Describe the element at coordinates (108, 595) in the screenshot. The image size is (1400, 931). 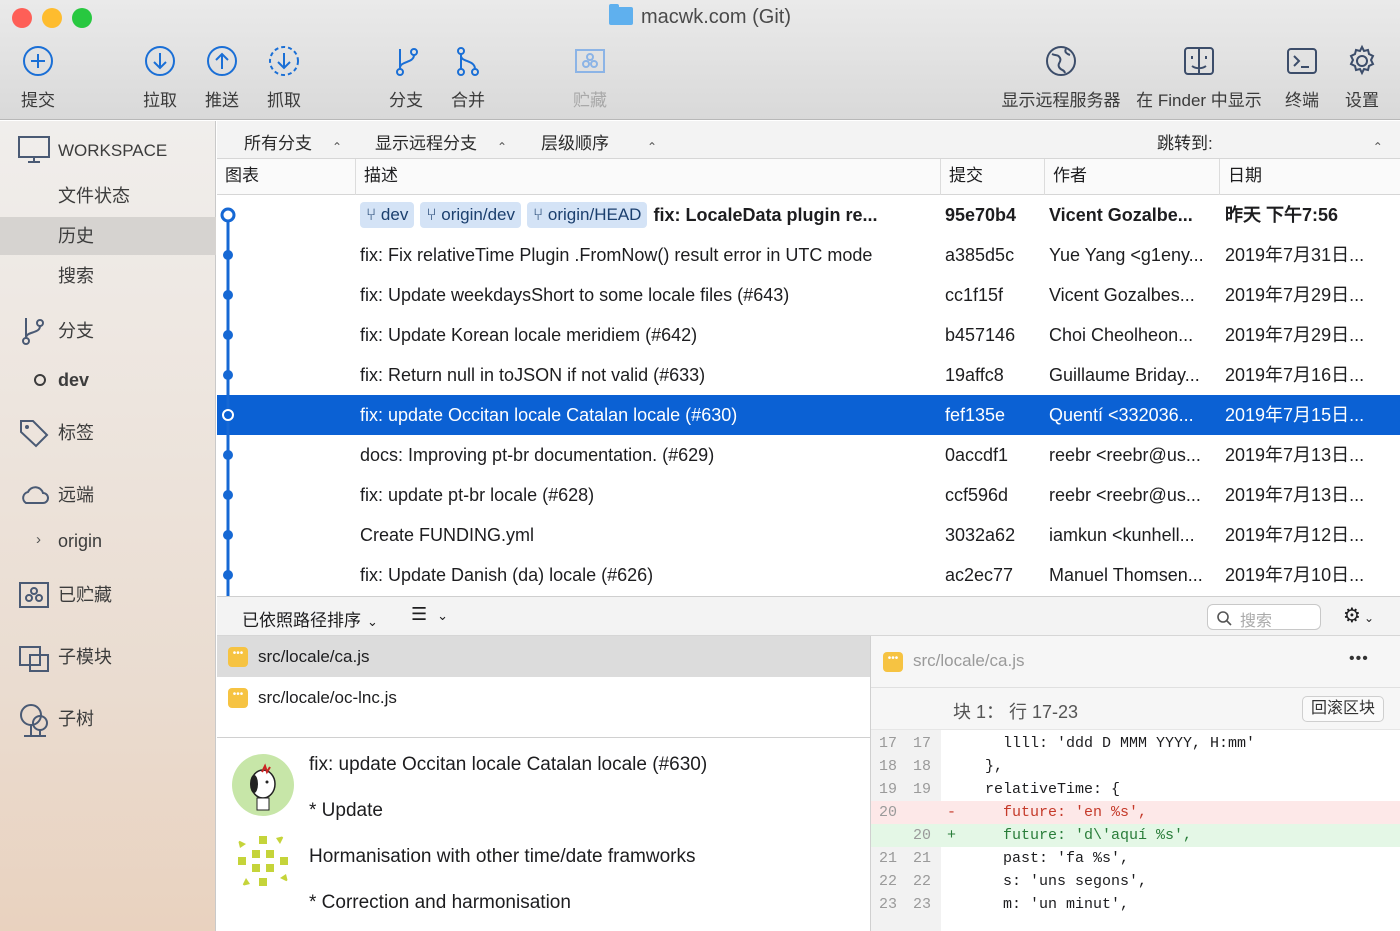
I see `sidebar-section-stashes: 已贮藏` at that location.